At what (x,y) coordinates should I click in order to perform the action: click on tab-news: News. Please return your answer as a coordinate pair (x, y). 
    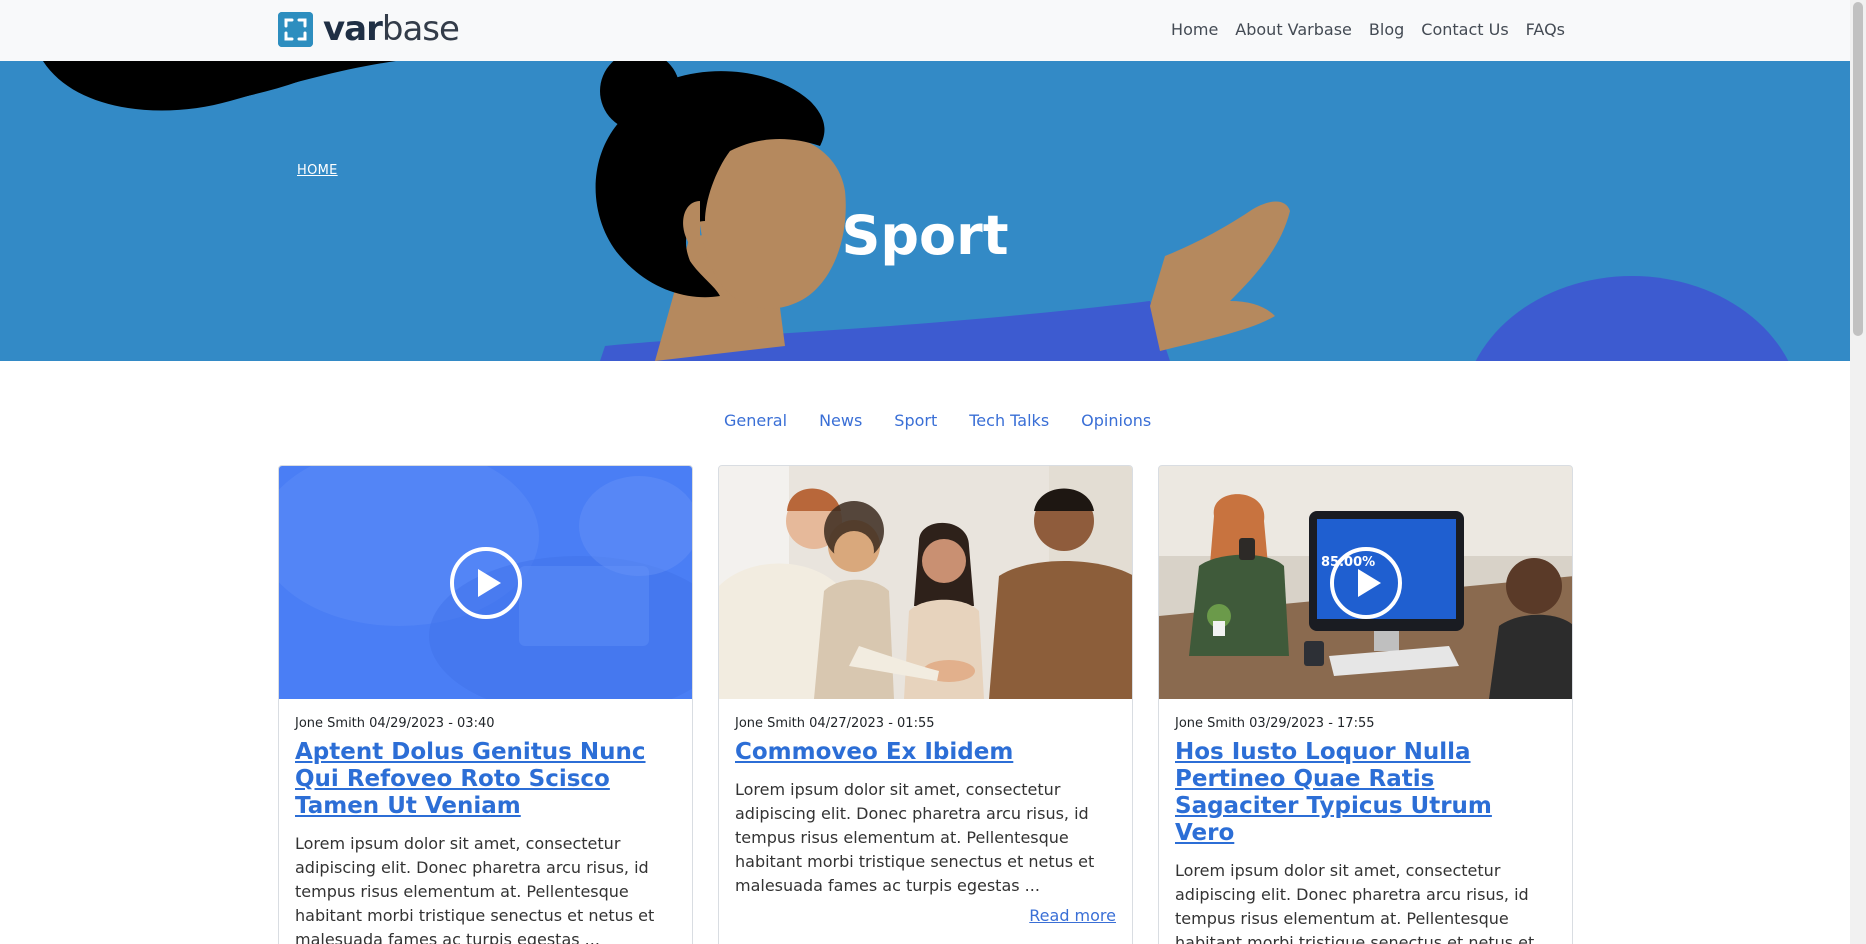
    Looking at the image, I should click on (840, 421).